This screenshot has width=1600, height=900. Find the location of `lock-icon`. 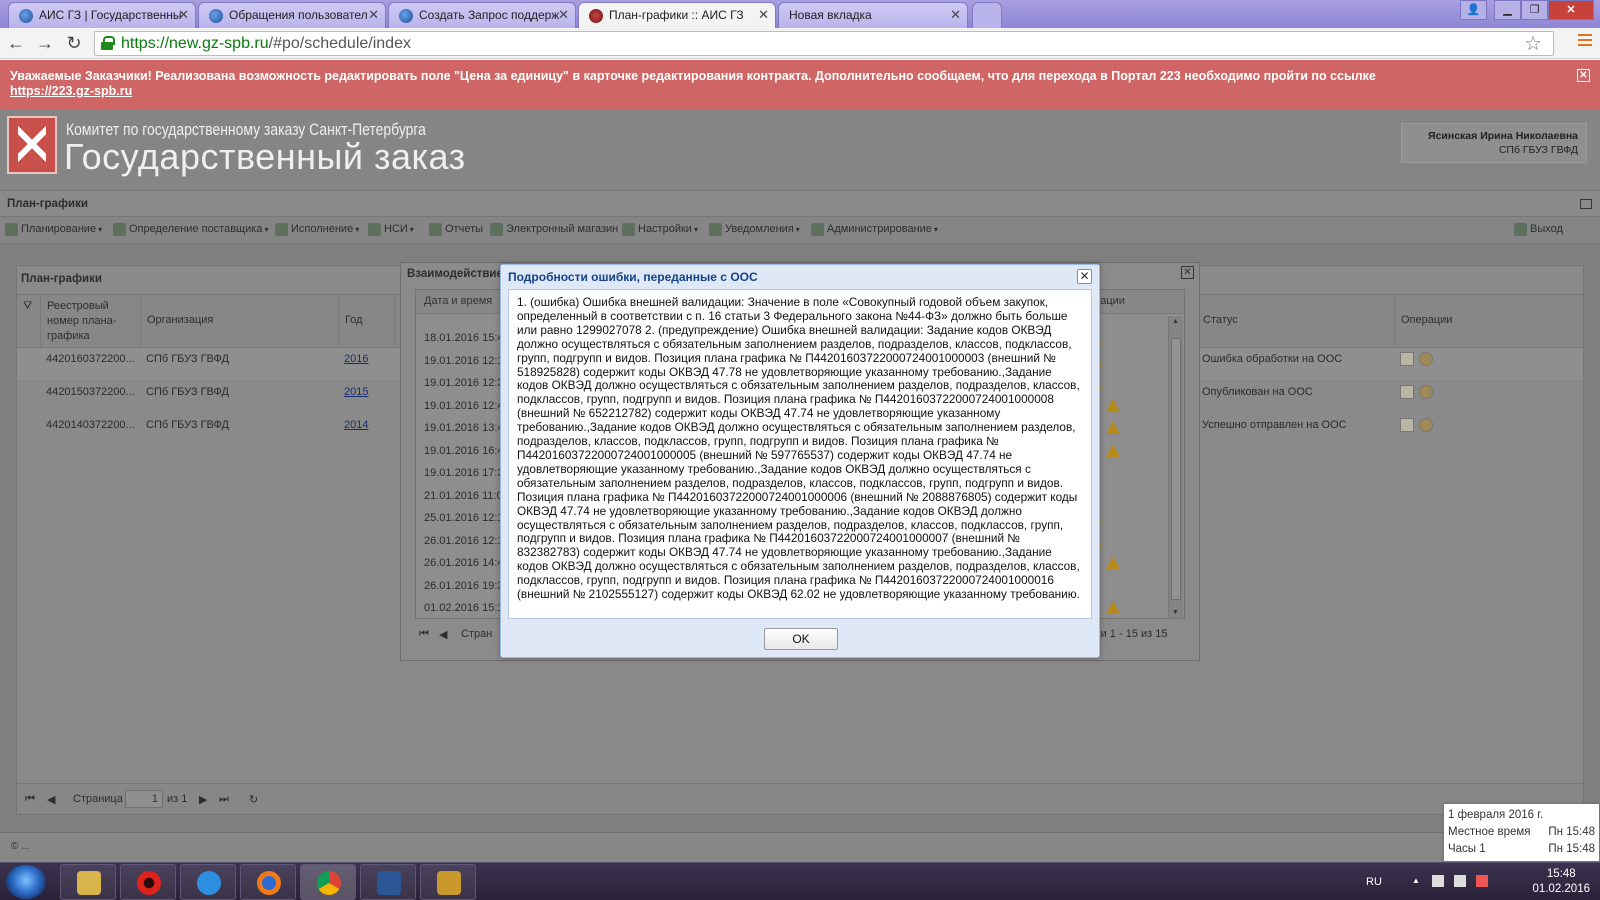

lock-icon is located at coordinates (108, 43).